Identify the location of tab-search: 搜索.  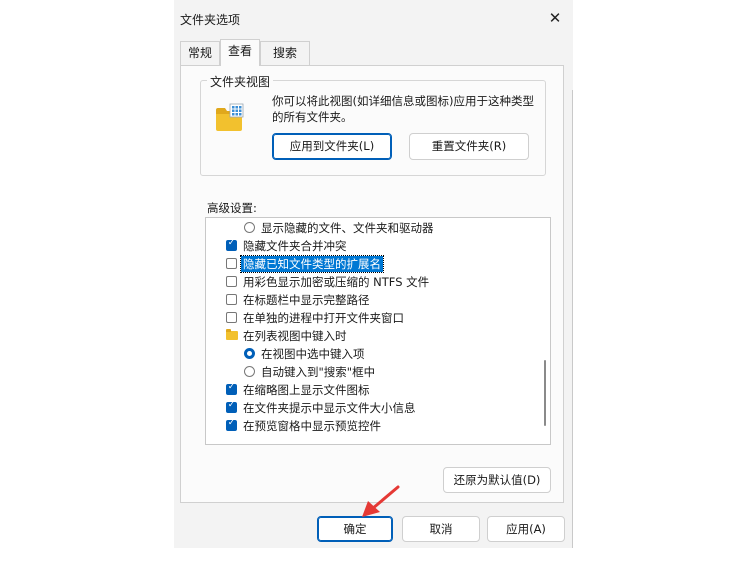
(285, 53).